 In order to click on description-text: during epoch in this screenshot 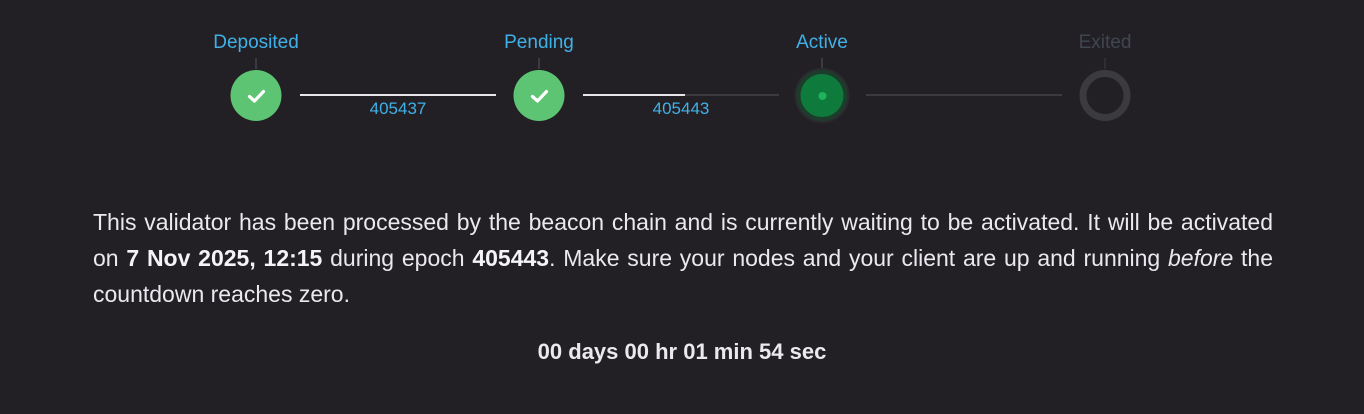, I will do `click(397, 258)`.